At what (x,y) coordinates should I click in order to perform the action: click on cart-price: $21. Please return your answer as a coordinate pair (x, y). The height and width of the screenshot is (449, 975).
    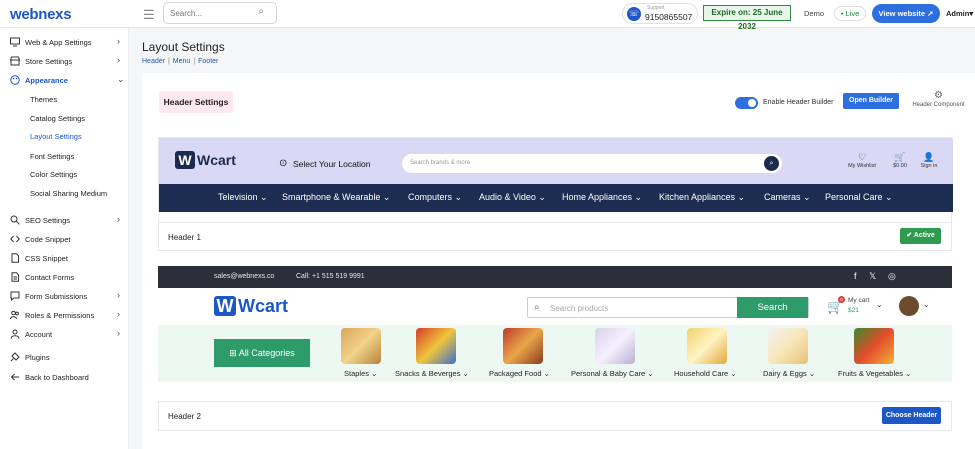
    Looking at the image, I should click on (853, 310).